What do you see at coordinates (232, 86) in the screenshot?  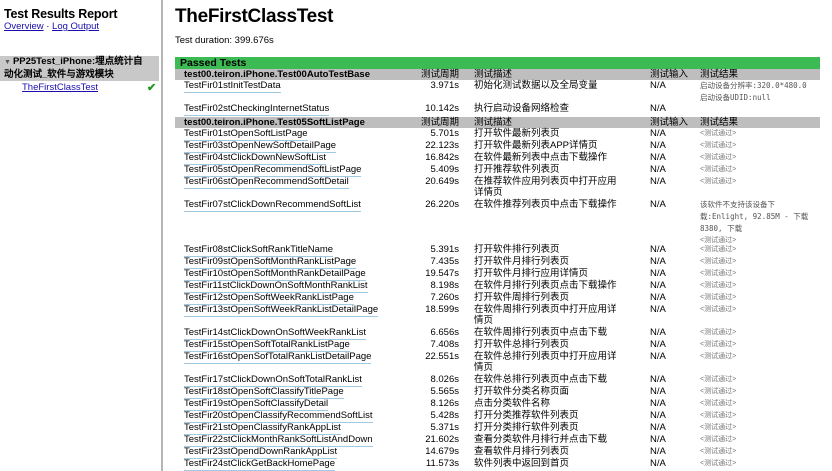 I see `test-name: TestFir01stInitTestData` at bounding box center [232, 86].